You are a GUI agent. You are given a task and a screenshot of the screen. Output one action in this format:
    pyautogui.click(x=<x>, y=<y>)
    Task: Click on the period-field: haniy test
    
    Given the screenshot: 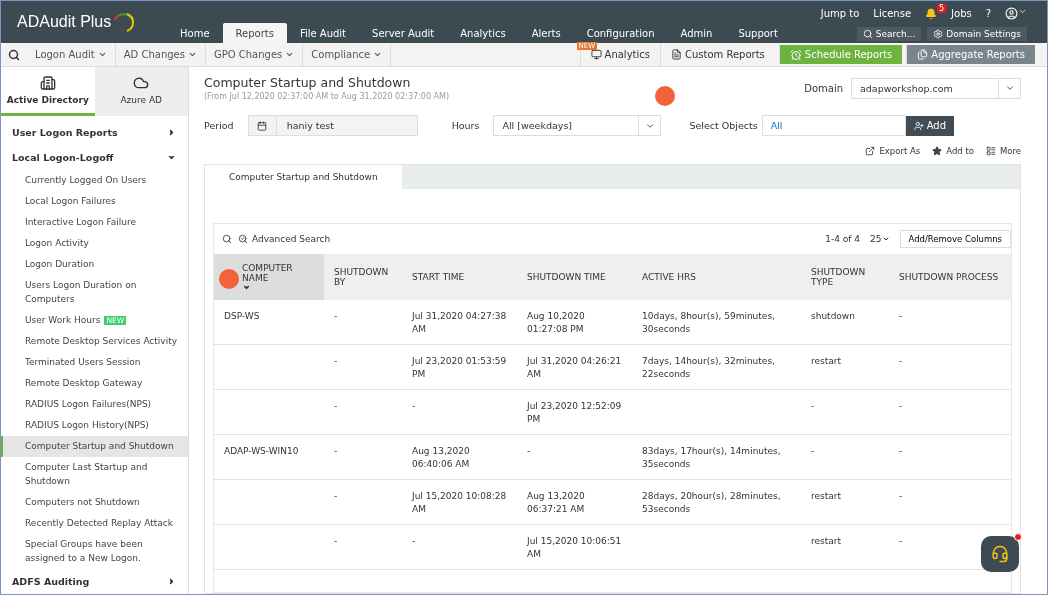 What is the action you would take?
    pyautogui.click(x=332, y=125)
    